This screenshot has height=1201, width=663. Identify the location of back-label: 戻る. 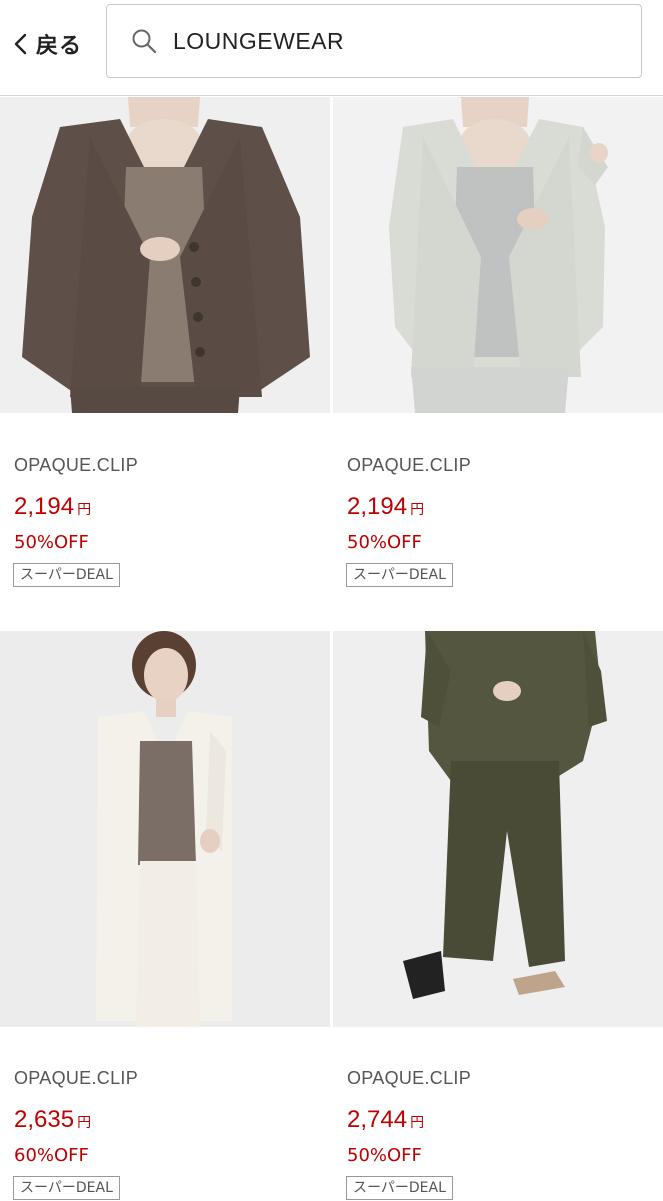
(59, 46).